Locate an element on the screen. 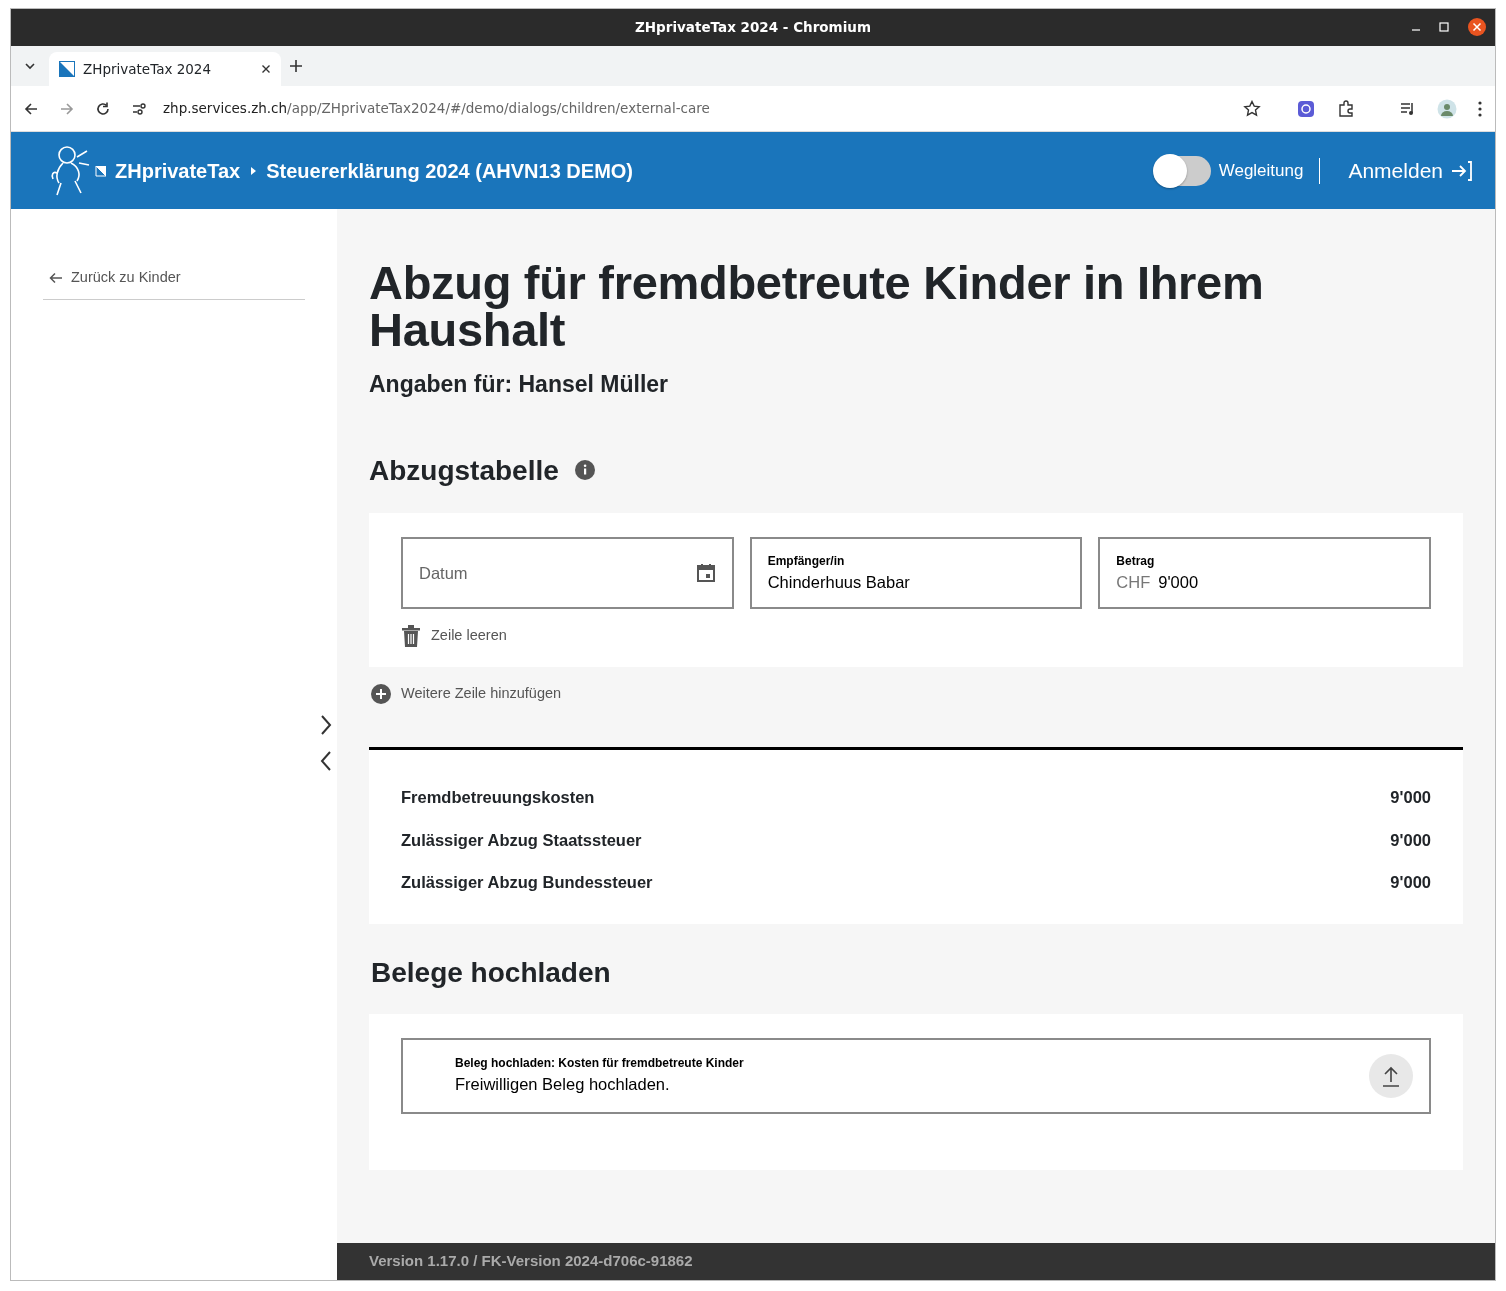 The width and height of the screenshot is (1506, 1291). login-icon is located at coordinates (1462, 170).